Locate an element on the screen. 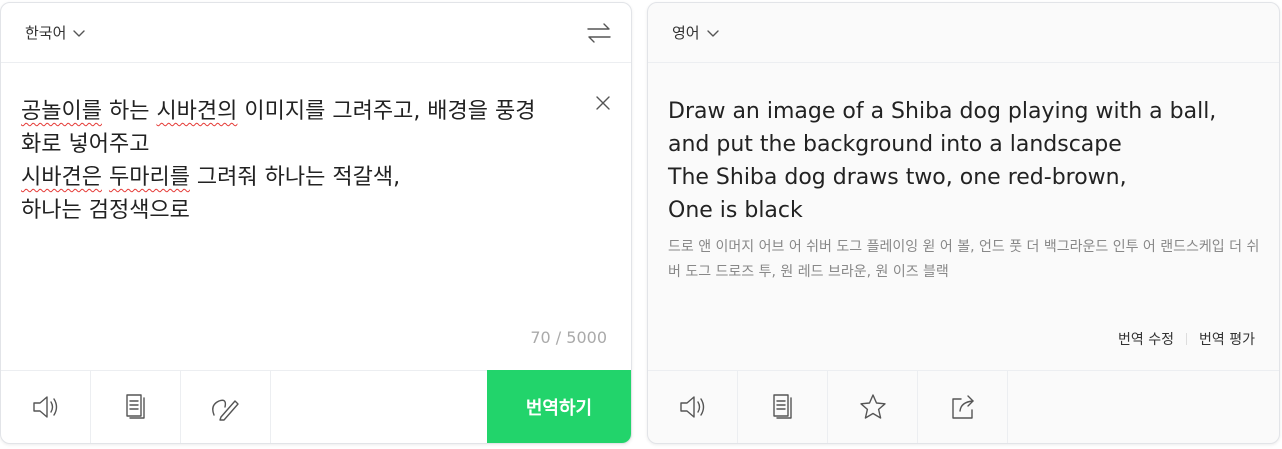  copy-button is located at coordinates (783, 407).